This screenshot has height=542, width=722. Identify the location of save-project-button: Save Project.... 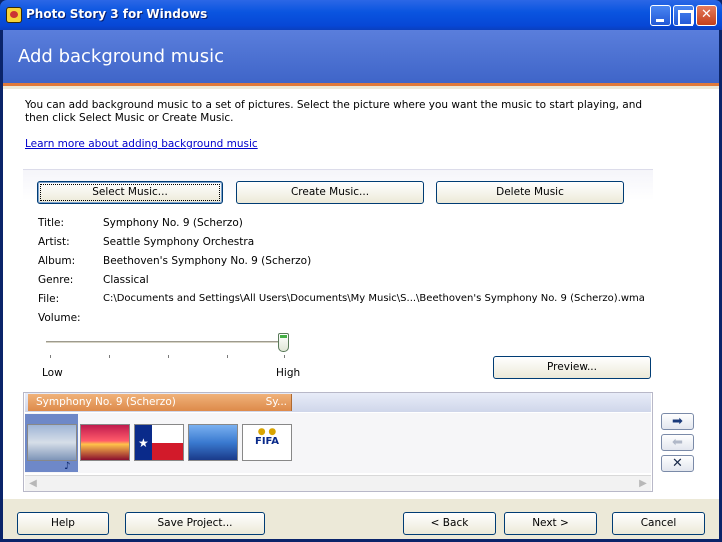
(195, 523).